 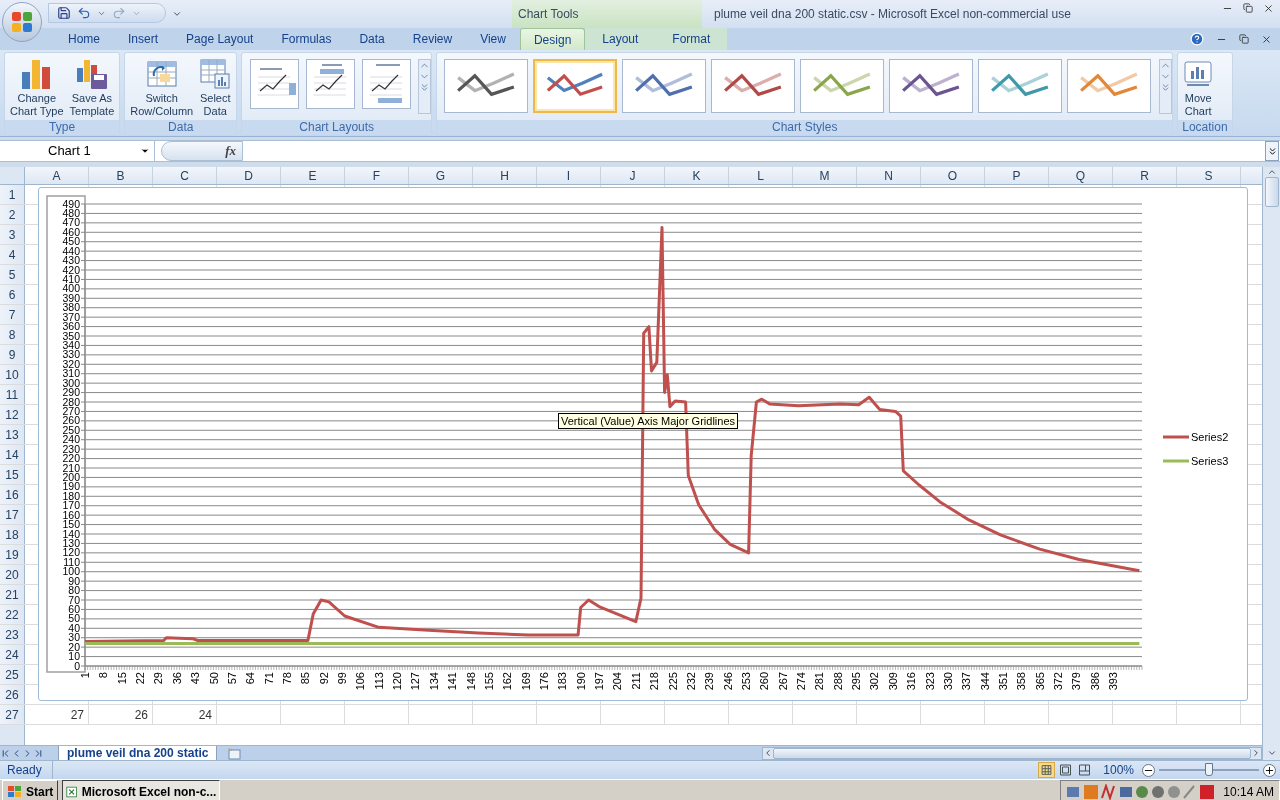 I want to click on start-button: Start, so click(x=30, y=790).